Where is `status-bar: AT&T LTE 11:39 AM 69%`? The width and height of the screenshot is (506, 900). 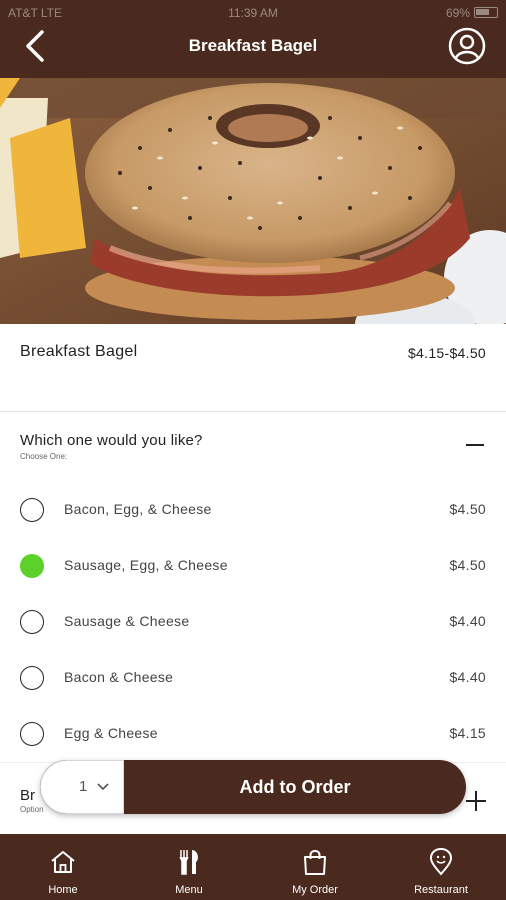 status-bar: AT&T LTE 11:39 AM 69% is located at coordinates (253, 13).